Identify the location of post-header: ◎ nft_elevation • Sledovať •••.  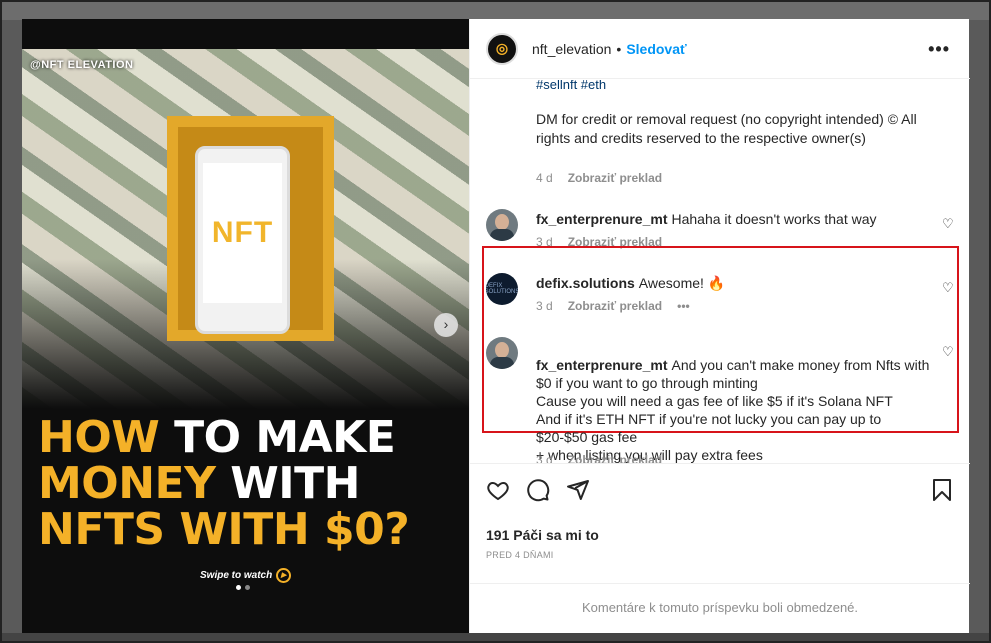
(720, 49).